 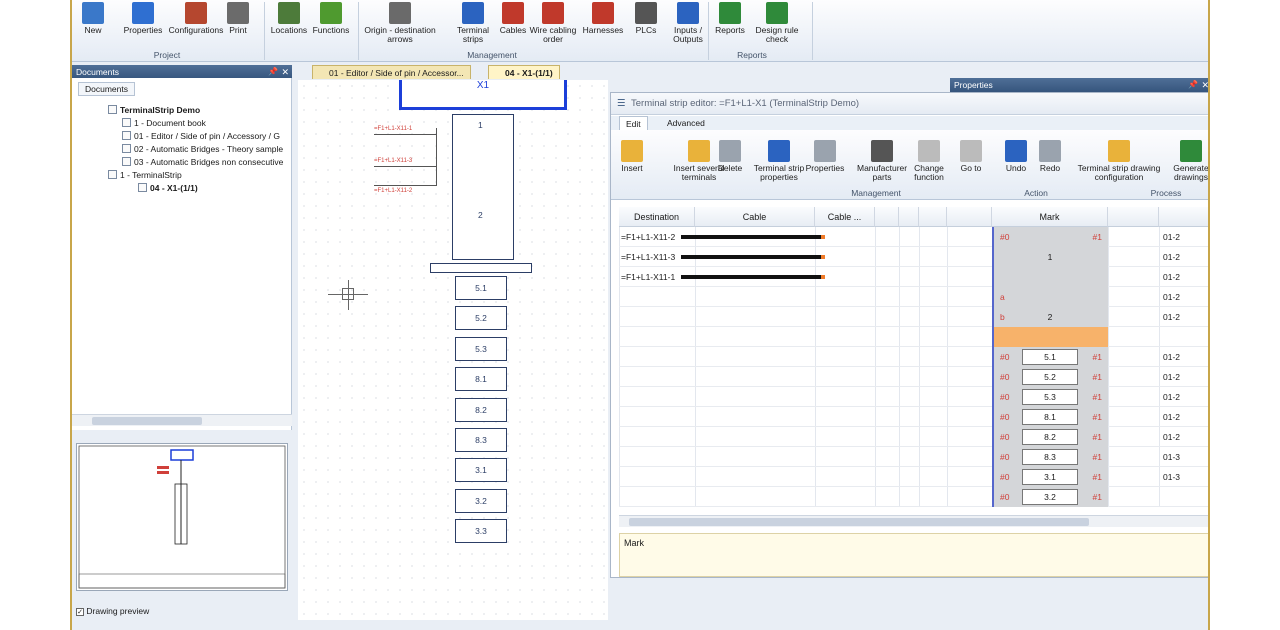 What do you see at coordinates (1171, 477) in the screenshot?
I see `reference-cell: 01-3` at bounding box center [1171, 477].